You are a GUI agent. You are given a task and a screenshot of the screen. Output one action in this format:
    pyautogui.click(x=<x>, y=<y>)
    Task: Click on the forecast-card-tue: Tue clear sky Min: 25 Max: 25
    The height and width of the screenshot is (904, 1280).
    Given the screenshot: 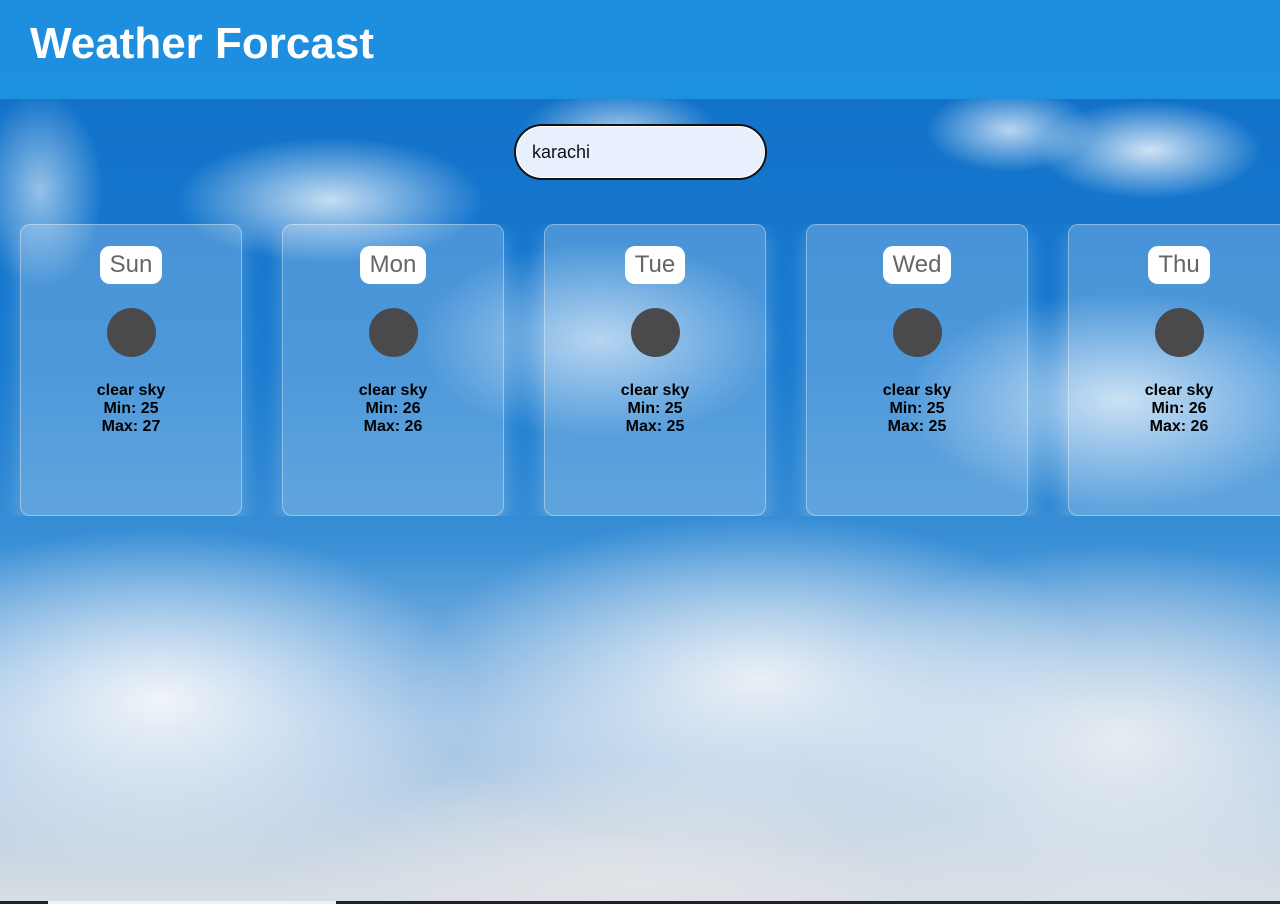 What is the action you would take?
    pyautogui.click(x=655, y=370)
    